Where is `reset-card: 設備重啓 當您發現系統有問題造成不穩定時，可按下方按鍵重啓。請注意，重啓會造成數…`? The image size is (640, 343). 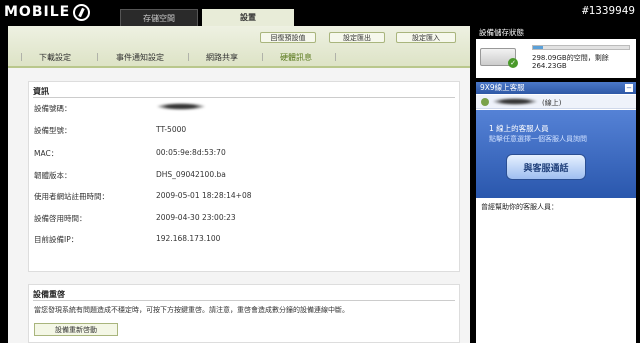
reset-card: 設備重啓 當您發現系統有問題造成不穩定時，可按下方按鍵重啓。請注意，重啓會造成數… is located at coordinates (244, 313).